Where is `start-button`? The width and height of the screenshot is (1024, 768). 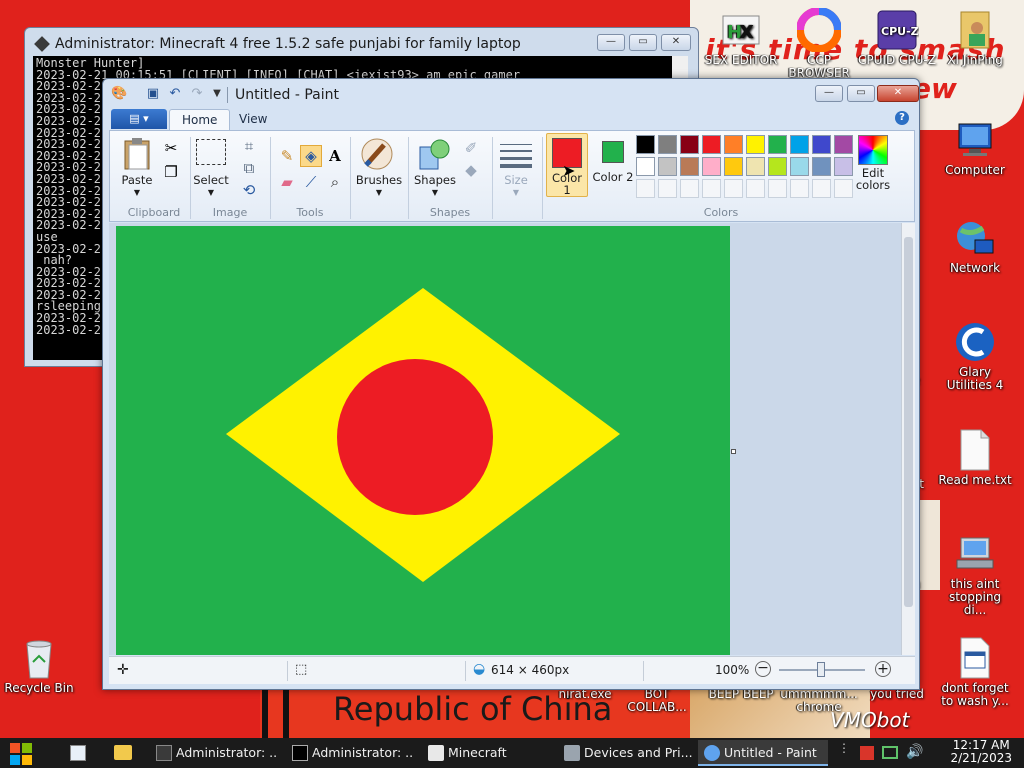
start-button is located at coordinates (21, 754).